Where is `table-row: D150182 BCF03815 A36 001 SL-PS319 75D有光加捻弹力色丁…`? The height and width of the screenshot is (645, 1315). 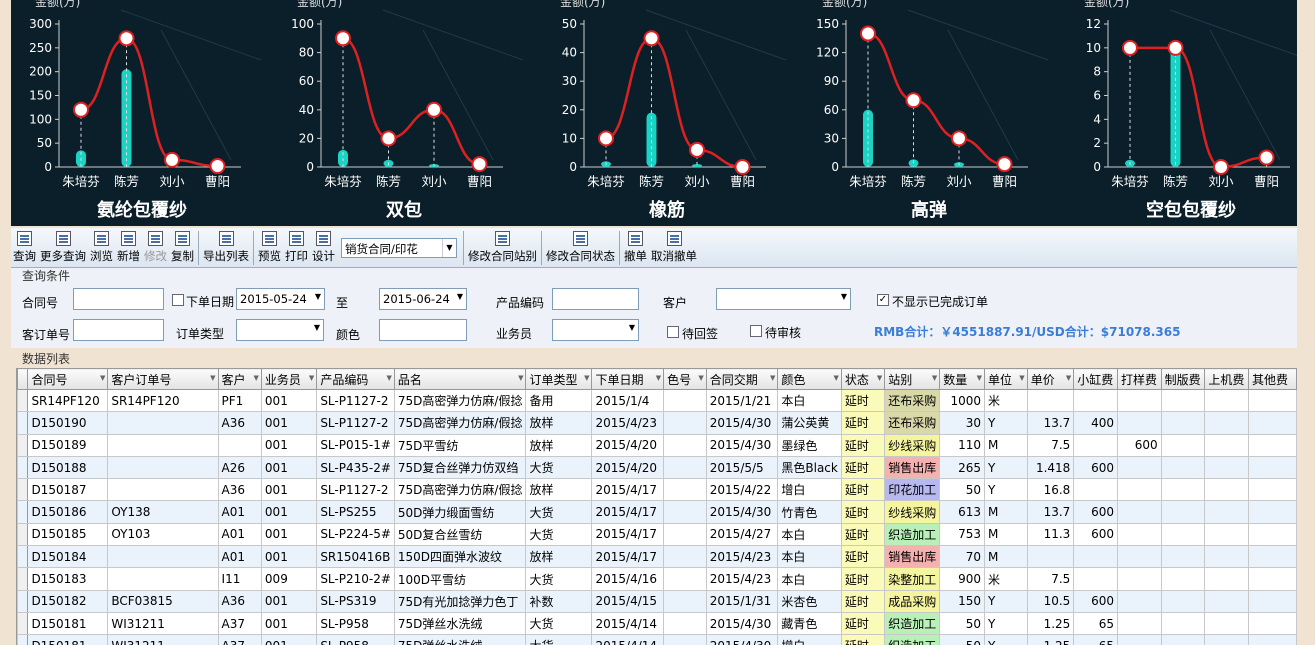
table-row: D150182 BCF03815 A36 001 SL-PS319 75D有光加捻弹力色丁… is located at coordinates (657, 601).